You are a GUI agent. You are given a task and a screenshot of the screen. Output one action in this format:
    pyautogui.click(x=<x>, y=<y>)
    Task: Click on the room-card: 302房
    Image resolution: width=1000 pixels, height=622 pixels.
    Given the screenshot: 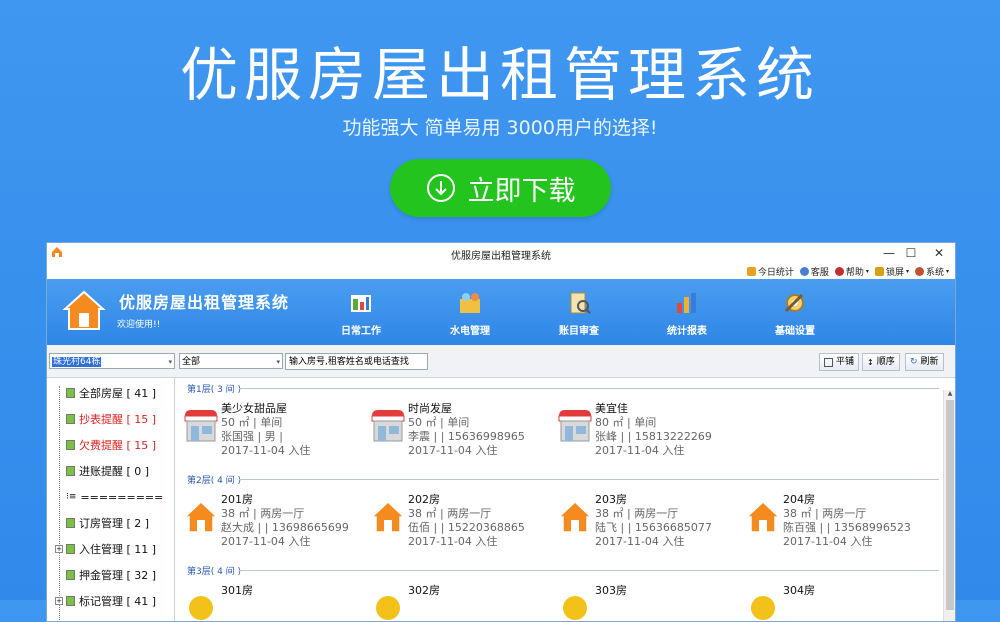 What is the action you would take?
    pyautogui.click(x=460, y=601)
    